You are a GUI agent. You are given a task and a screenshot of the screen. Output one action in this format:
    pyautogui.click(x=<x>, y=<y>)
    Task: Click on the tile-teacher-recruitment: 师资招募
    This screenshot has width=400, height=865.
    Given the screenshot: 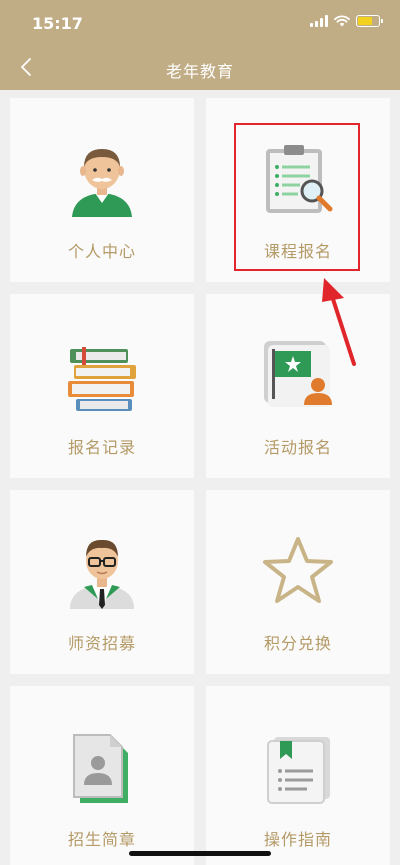 What is the action you would take?
    pyautogui.click(x=102, y=582)
    